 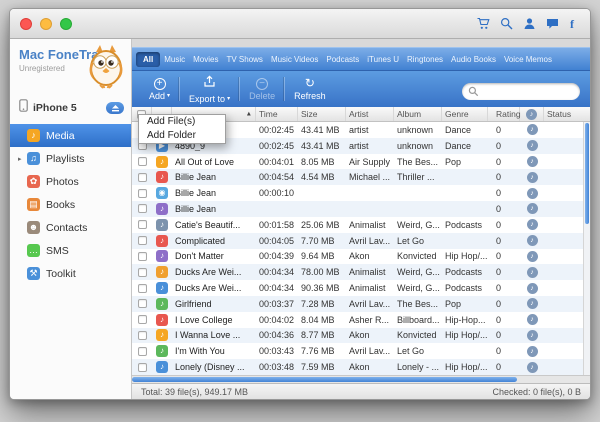 I want to click on category-tab: Music, so click(x=174, y=59).